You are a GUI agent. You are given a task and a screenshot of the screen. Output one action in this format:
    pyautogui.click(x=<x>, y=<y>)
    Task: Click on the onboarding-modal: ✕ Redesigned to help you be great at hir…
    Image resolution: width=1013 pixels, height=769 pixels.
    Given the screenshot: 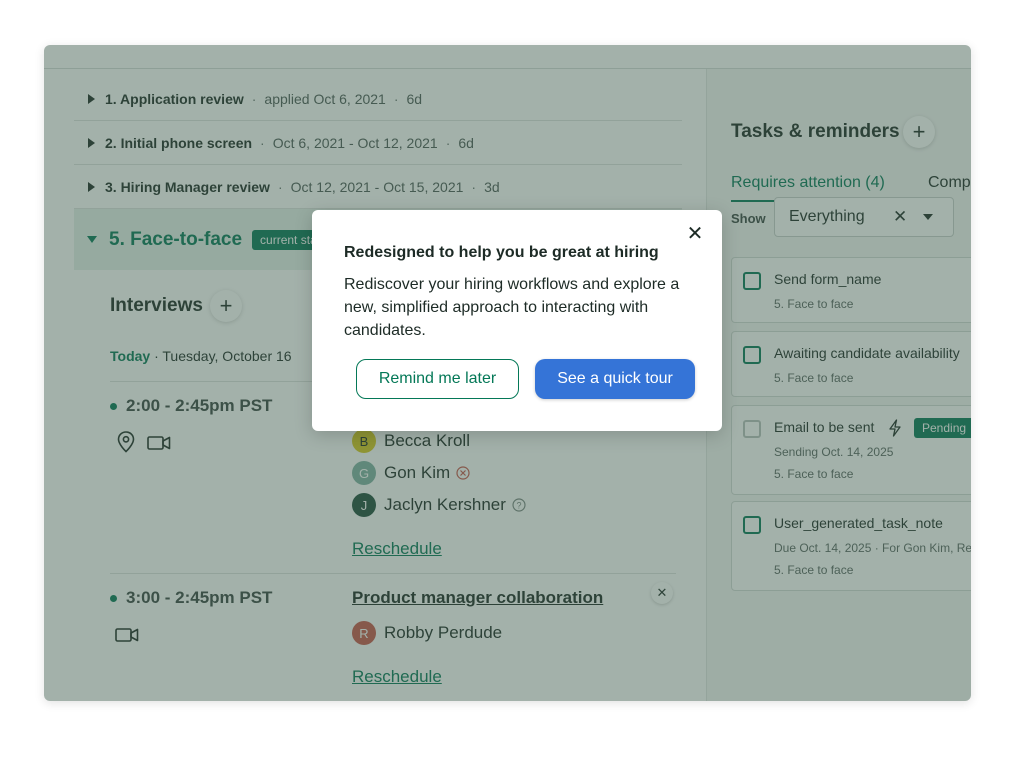 What is the action you would take?
    pyautogui.click(x=517, y=320)
    